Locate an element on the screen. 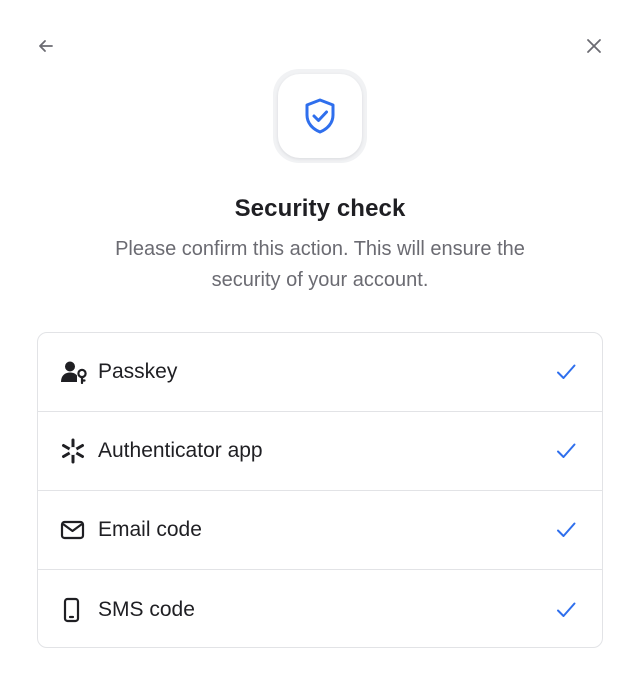 This screenshot has height=679, width=640. back-button is located at coordinates (46, 46).